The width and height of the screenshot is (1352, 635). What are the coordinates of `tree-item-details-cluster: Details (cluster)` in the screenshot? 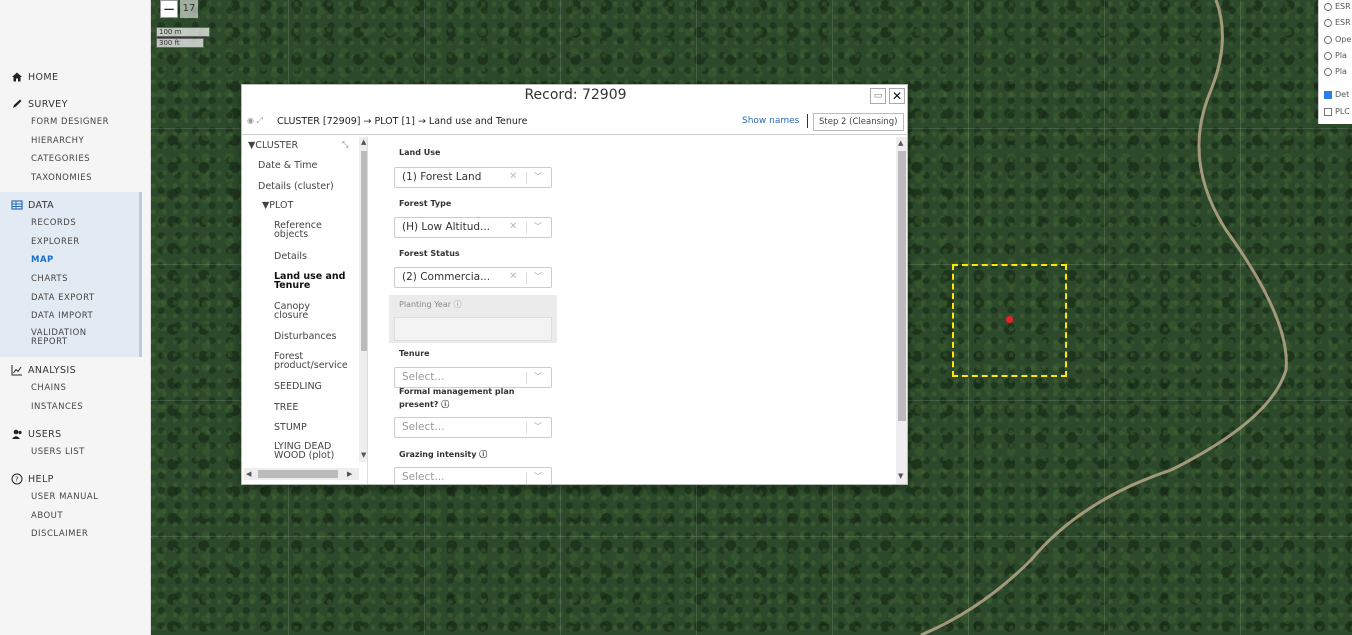 It's located at (296, 186).